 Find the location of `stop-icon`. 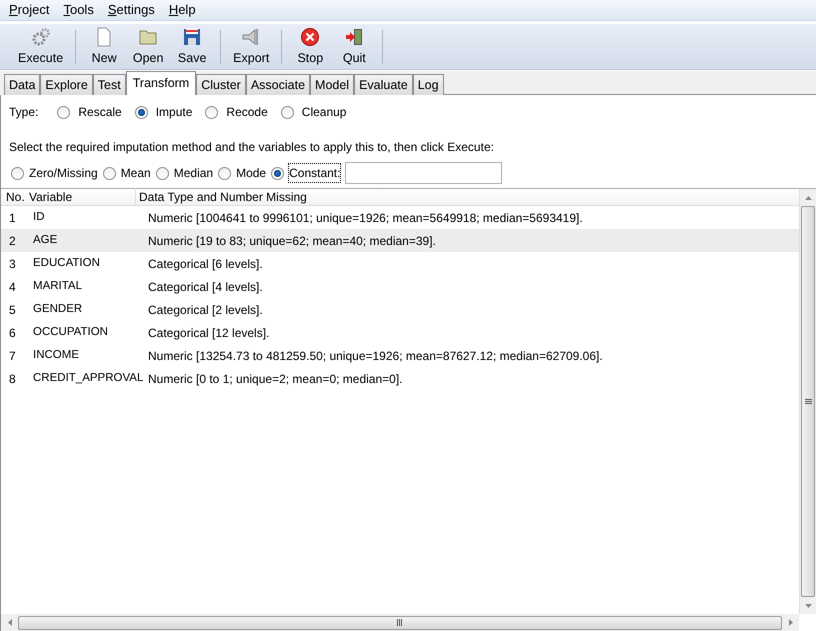

stop-icon is located at coordinates (310, 37).